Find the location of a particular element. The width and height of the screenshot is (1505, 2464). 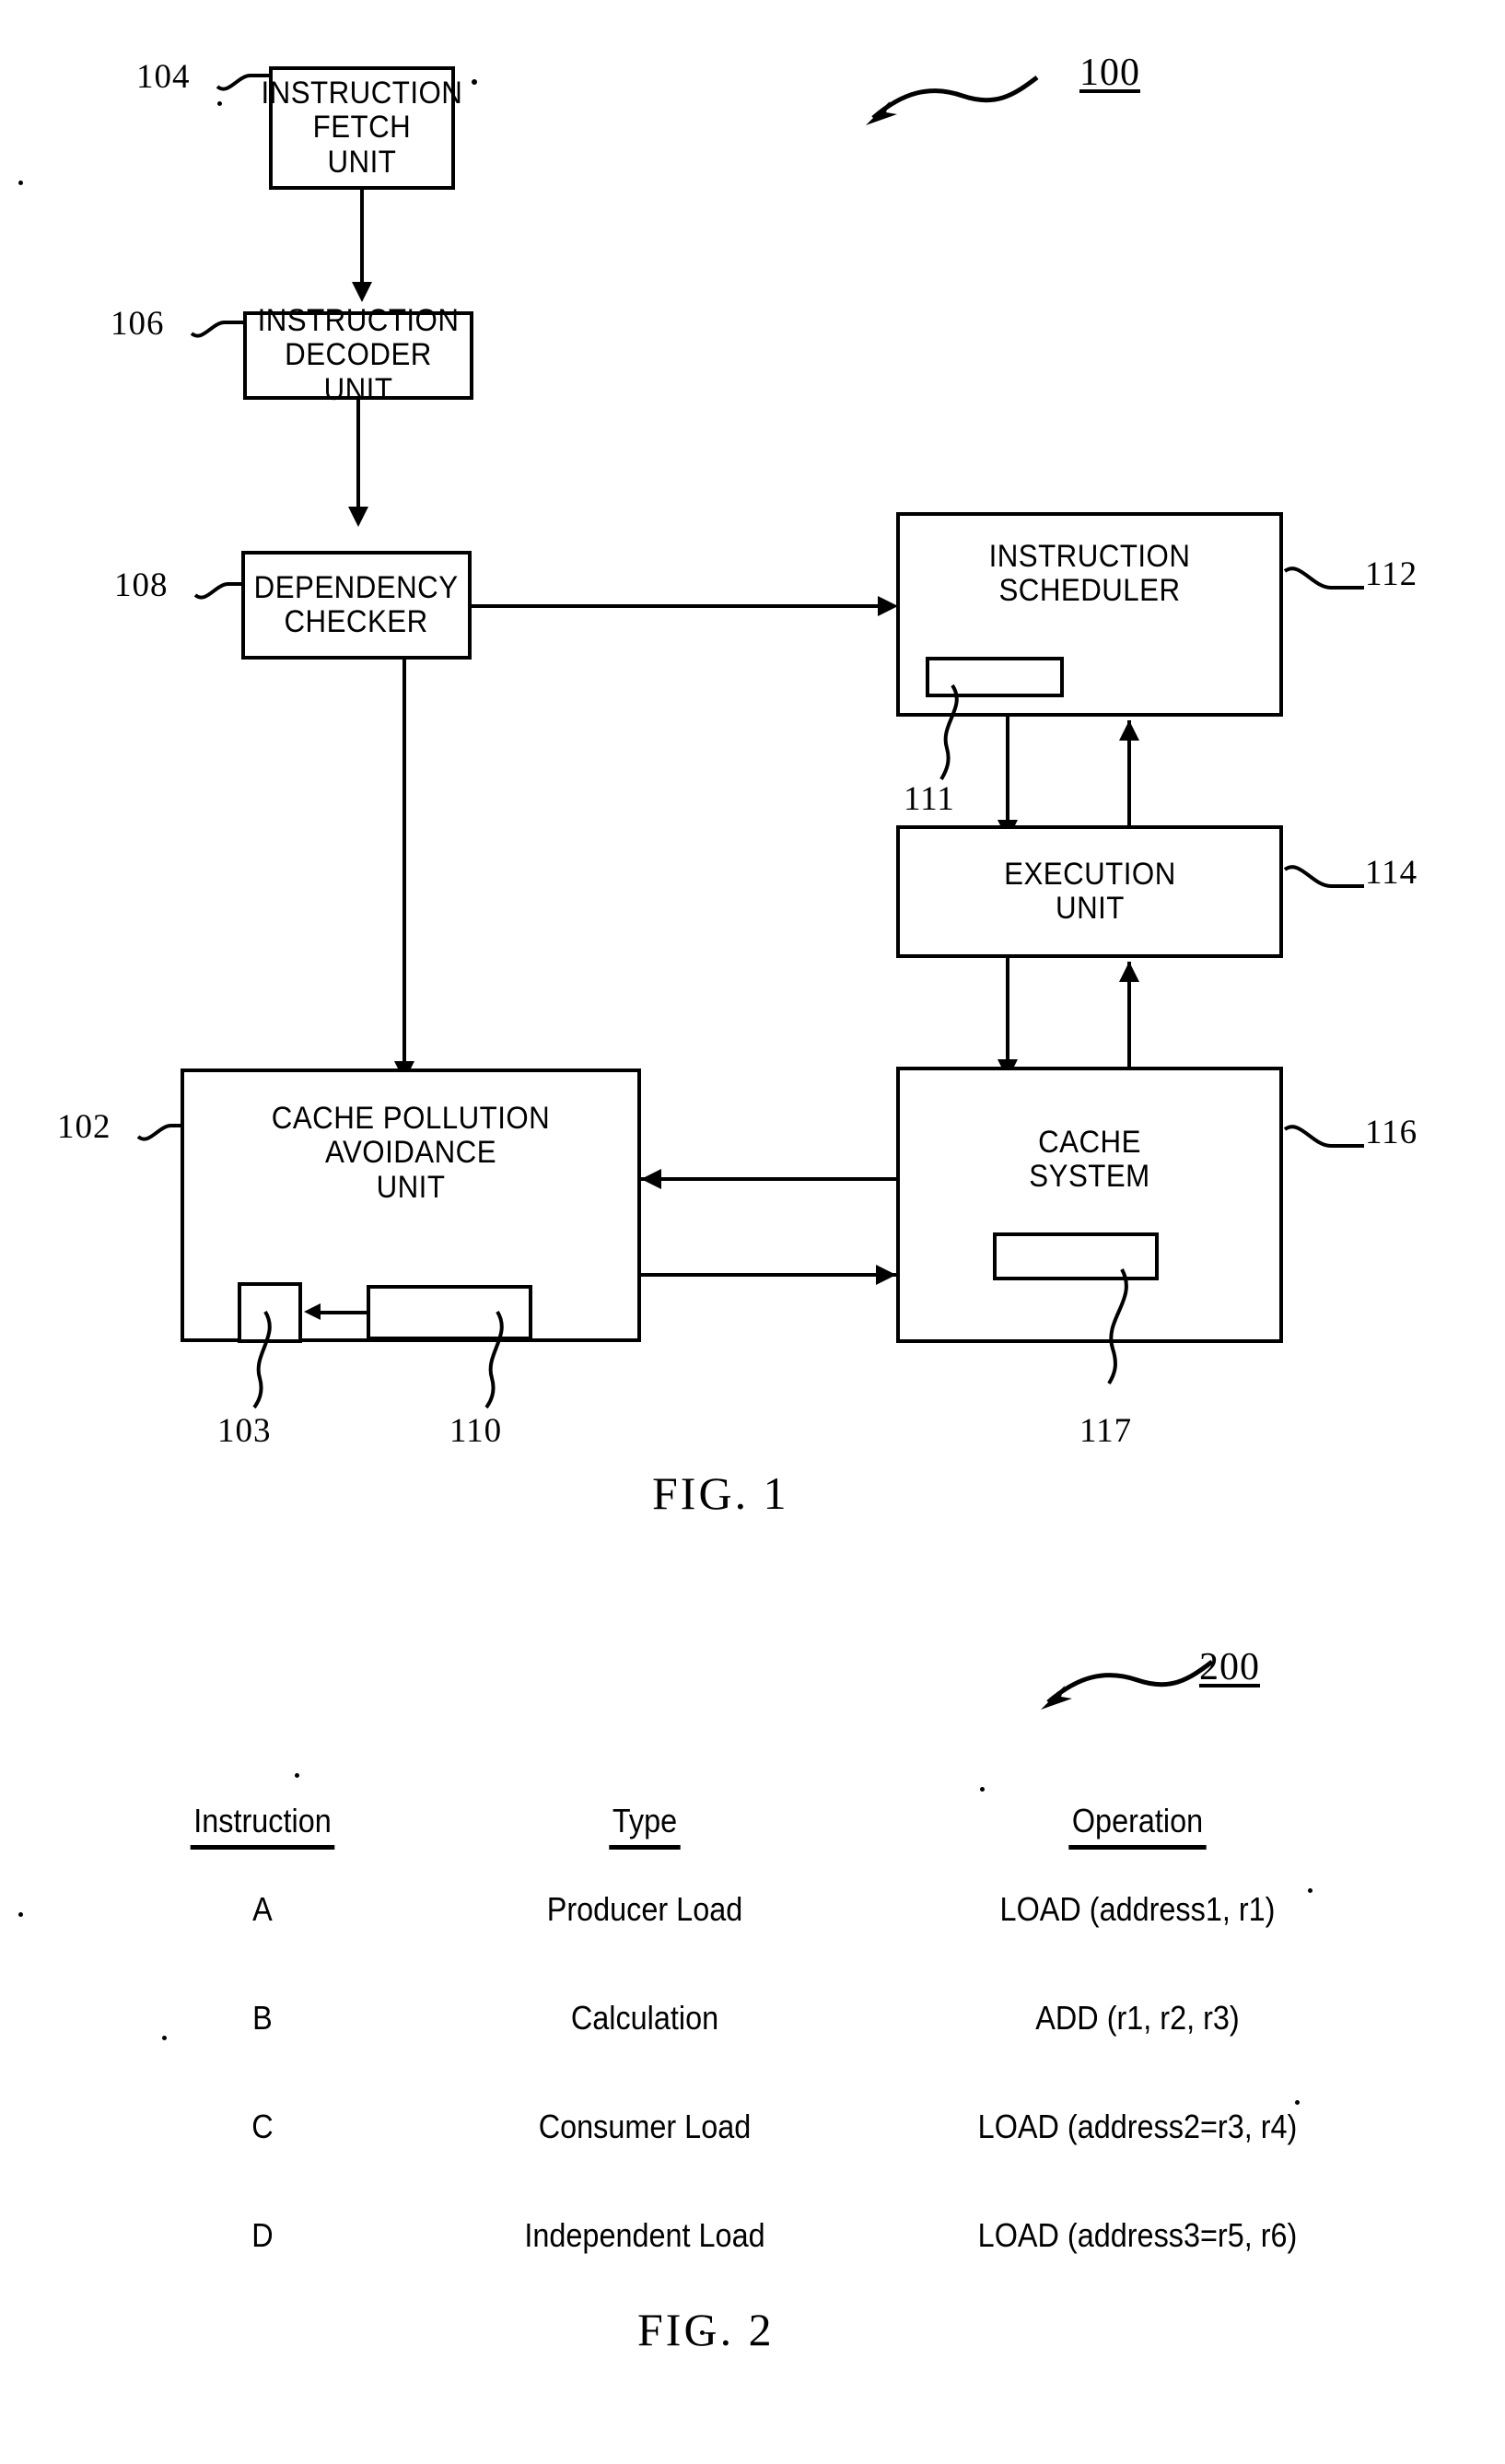

table-header-operation: Operation is located at coordinates (1138, 1816).